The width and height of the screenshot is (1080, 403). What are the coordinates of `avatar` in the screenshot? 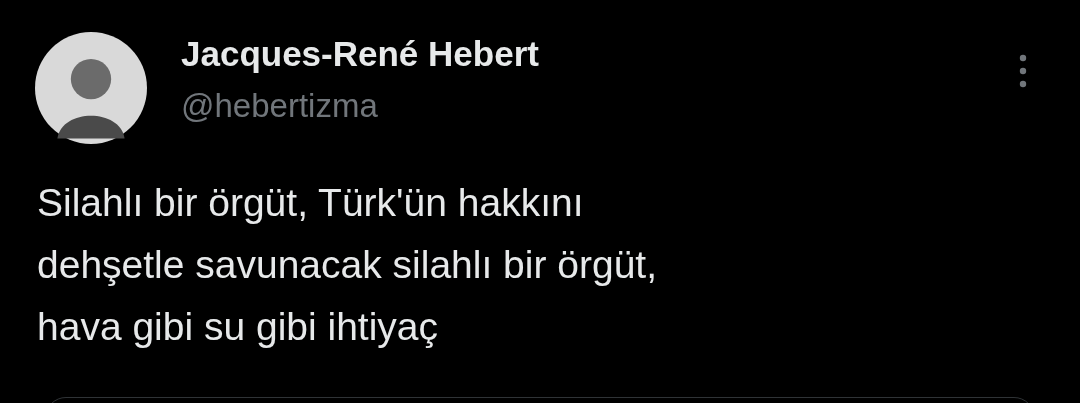 It's located at (91, 88).